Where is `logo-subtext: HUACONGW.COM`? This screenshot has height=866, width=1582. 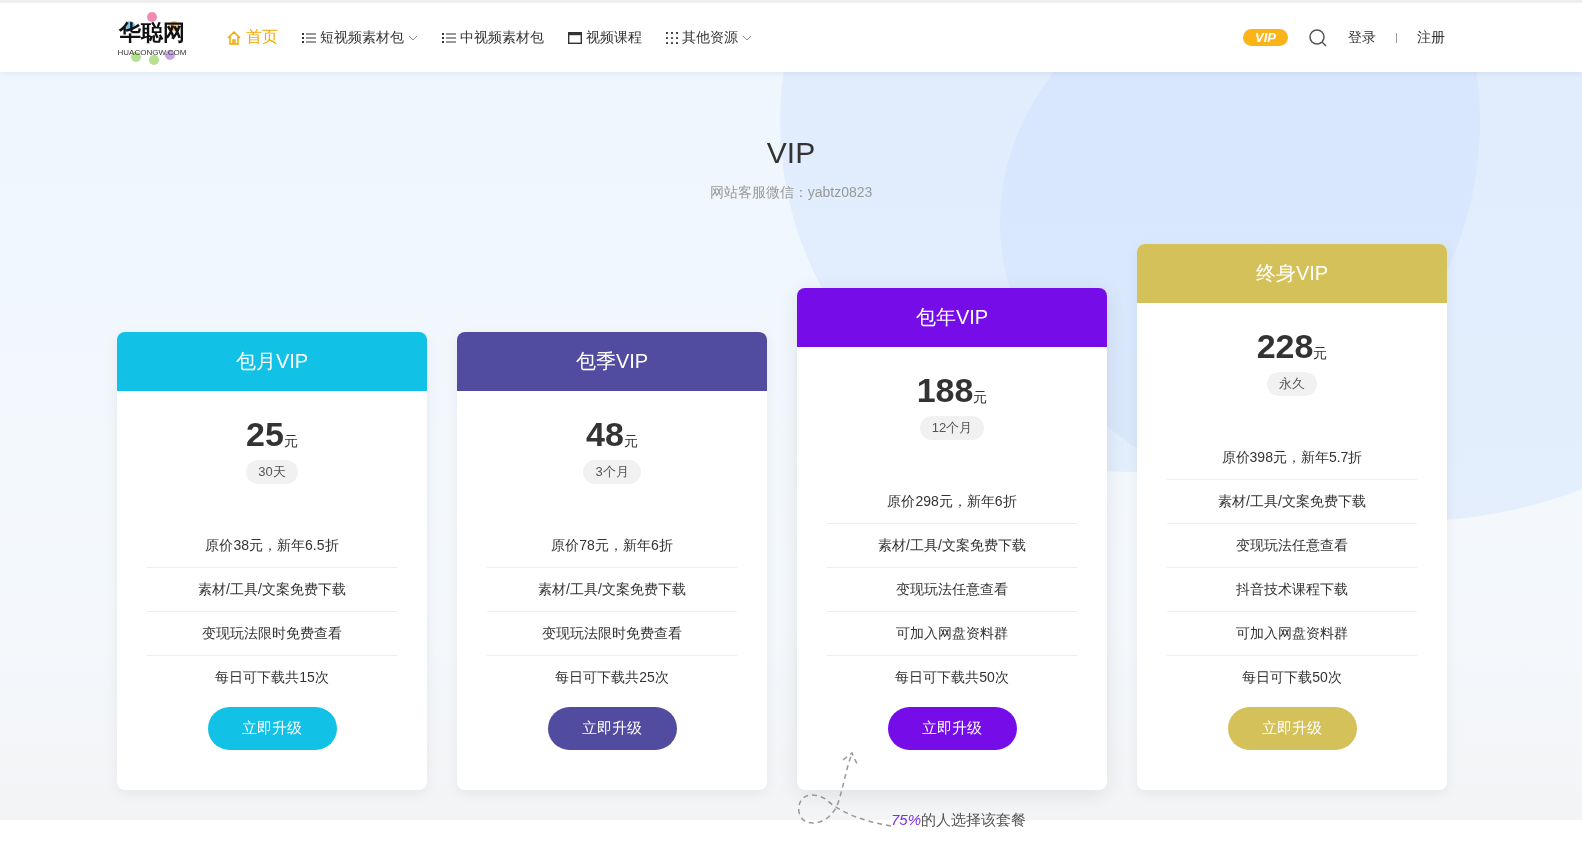 logo-subtext: HUACONGW.COM is located at coordinates (152, 52).